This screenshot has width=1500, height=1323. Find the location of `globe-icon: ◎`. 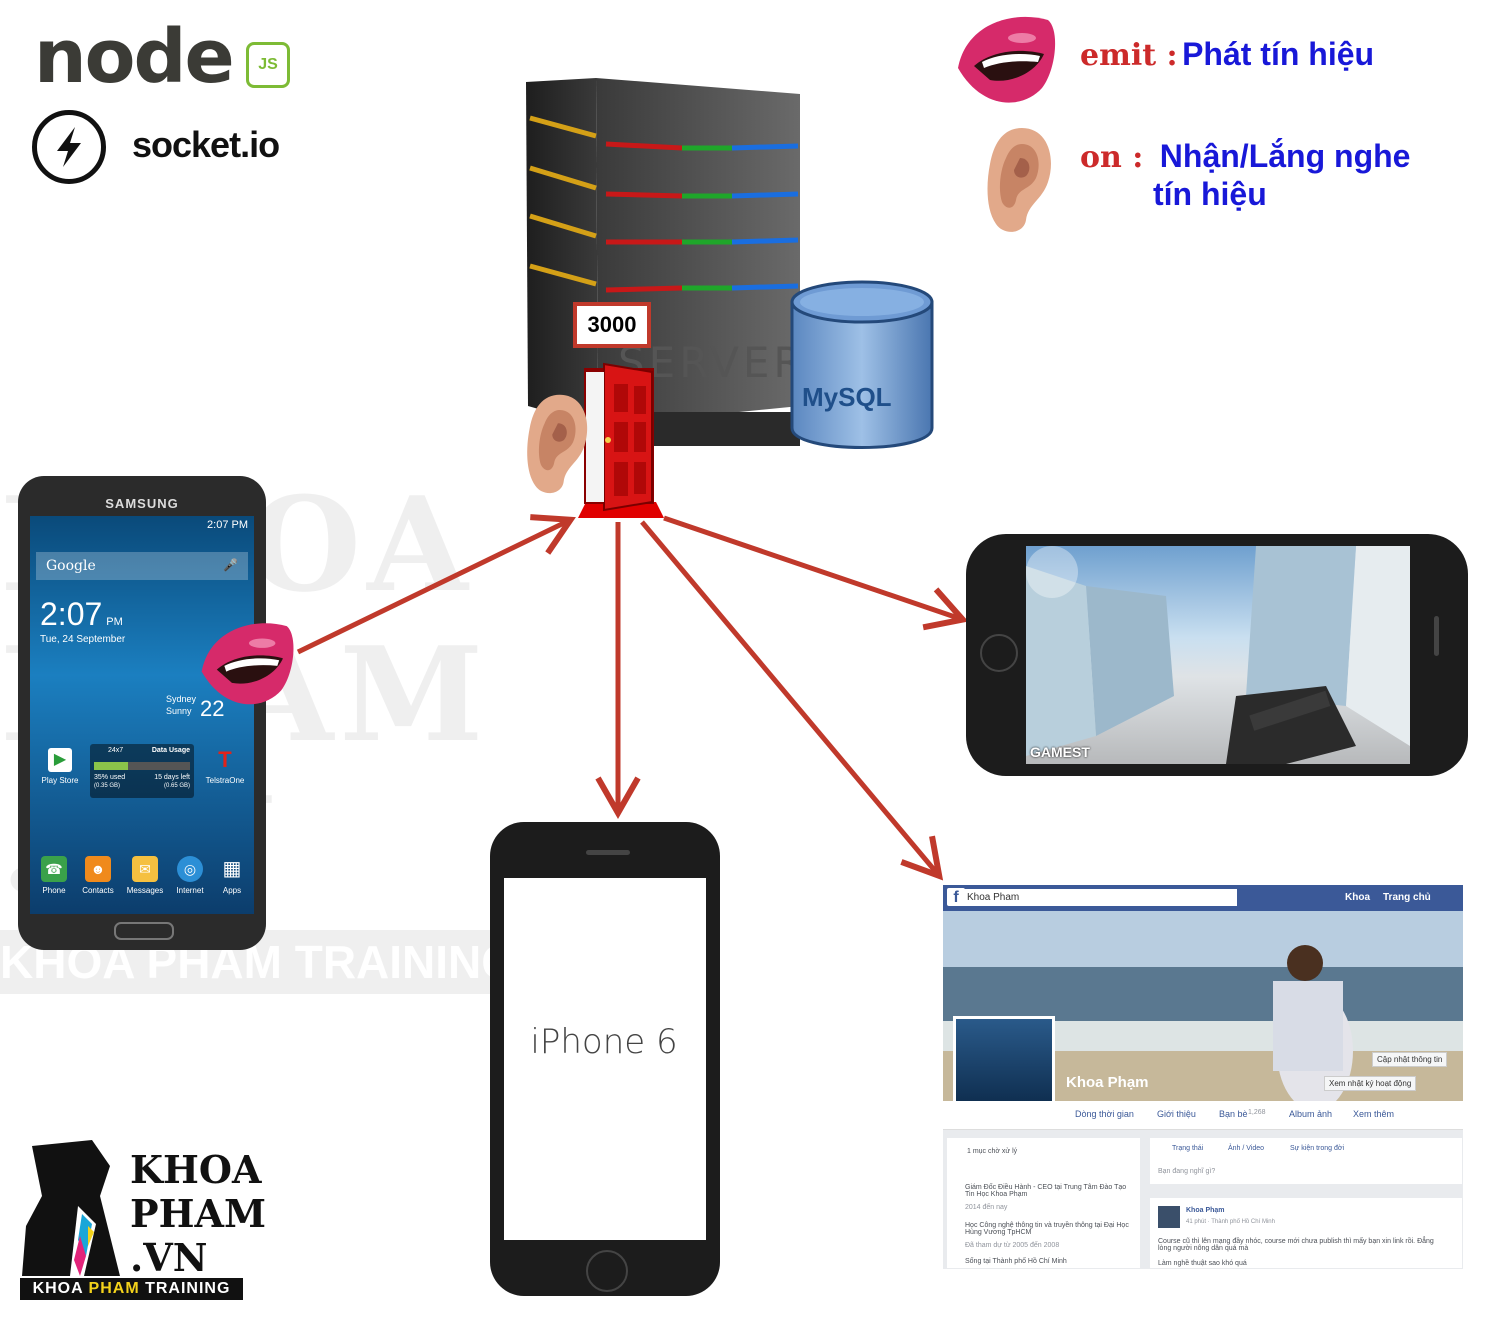

globe-icon: ◎ is located at coordinates (190, 869).